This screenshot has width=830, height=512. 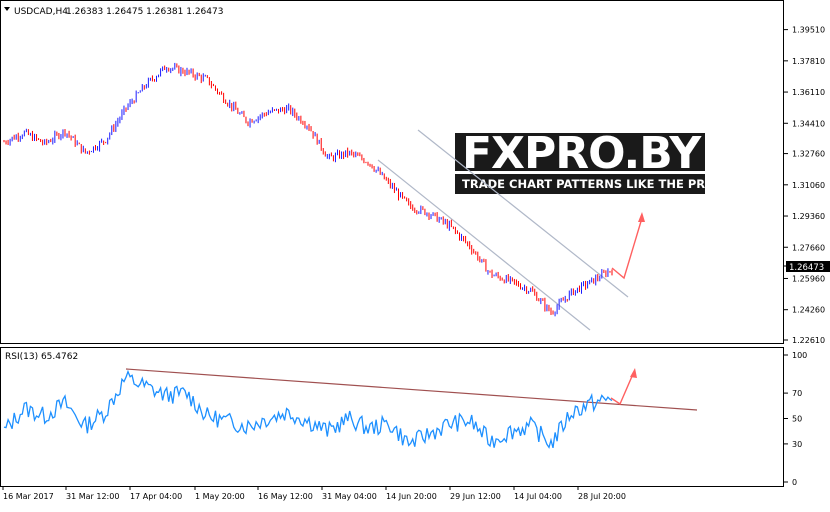 What do you see at coordinates (799, 355) in the screenshot?
I see `rsi-tick-label: 100` at bounding box center [799, 355].